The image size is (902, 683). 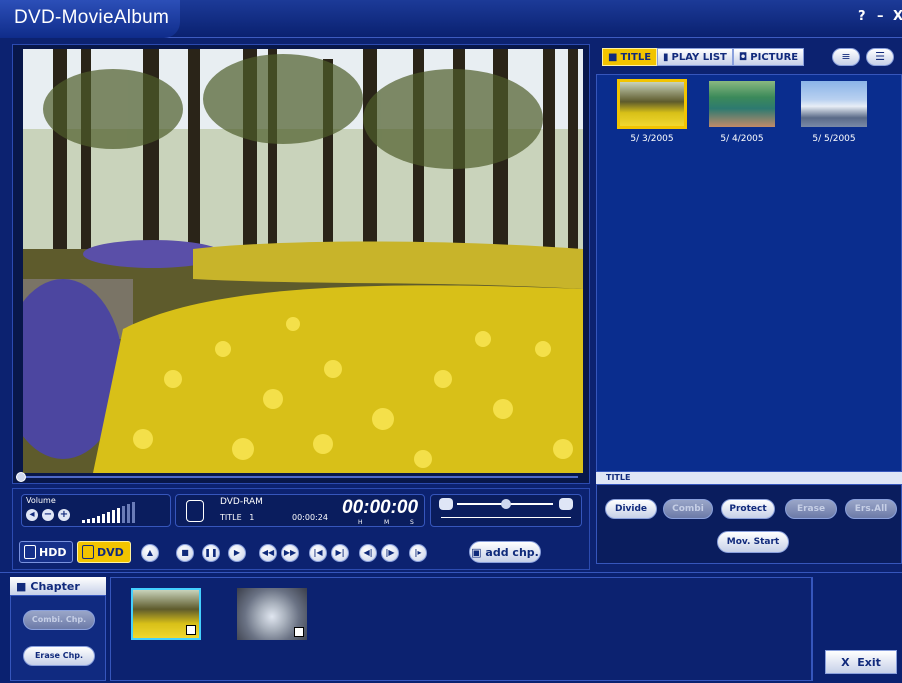 I want to click on dvd-drive-button: DVD, so click(x=104, y=552).